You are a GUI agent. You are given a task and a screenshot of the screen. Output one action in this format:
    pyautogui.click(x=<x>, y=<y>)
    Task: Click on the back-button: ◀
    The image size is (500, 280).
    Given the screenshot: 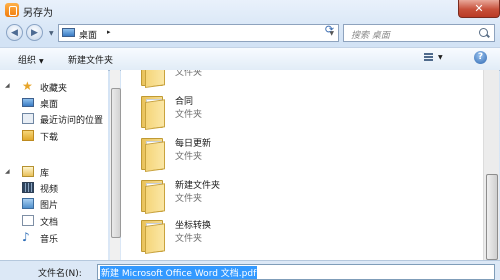 What is the action you would take?
    pyautogui.click(x=14, y=32)
    